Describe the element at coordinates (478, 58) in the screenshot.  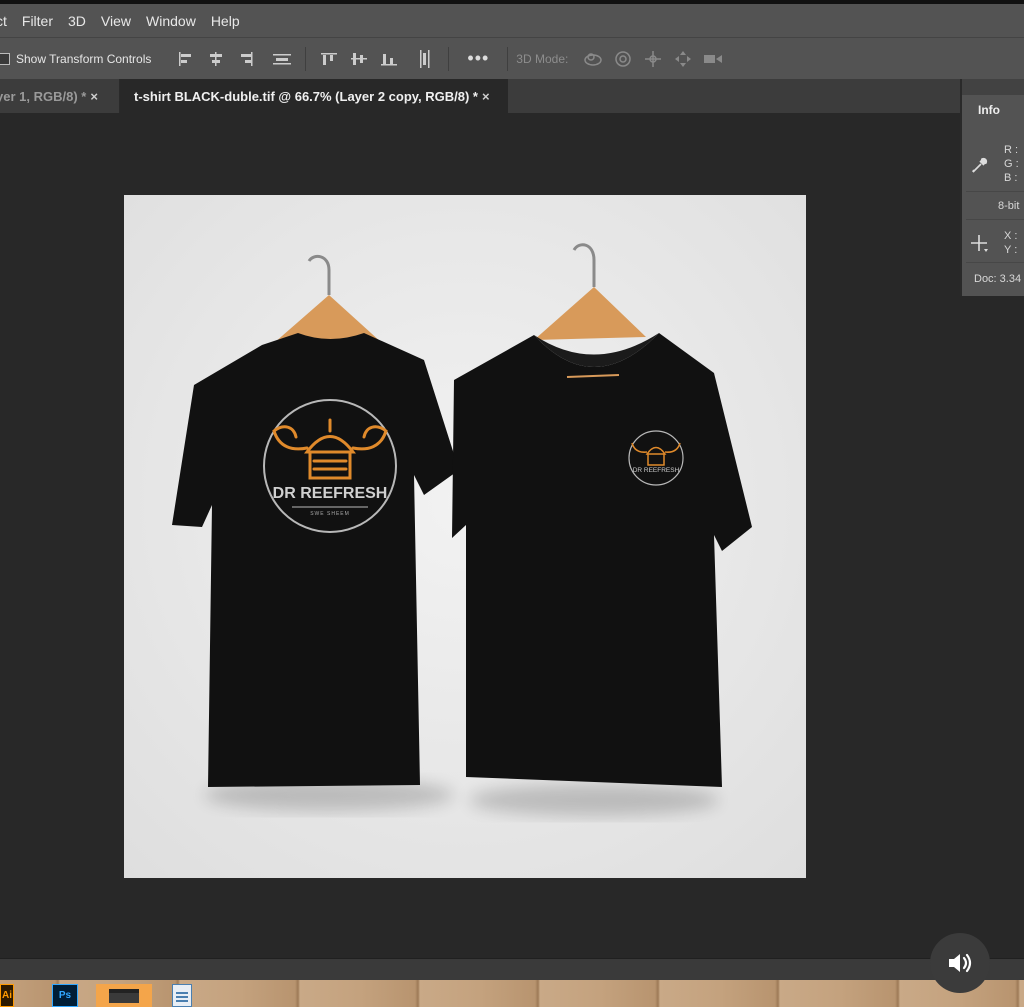
I see `more-options-button: •••` at that location.